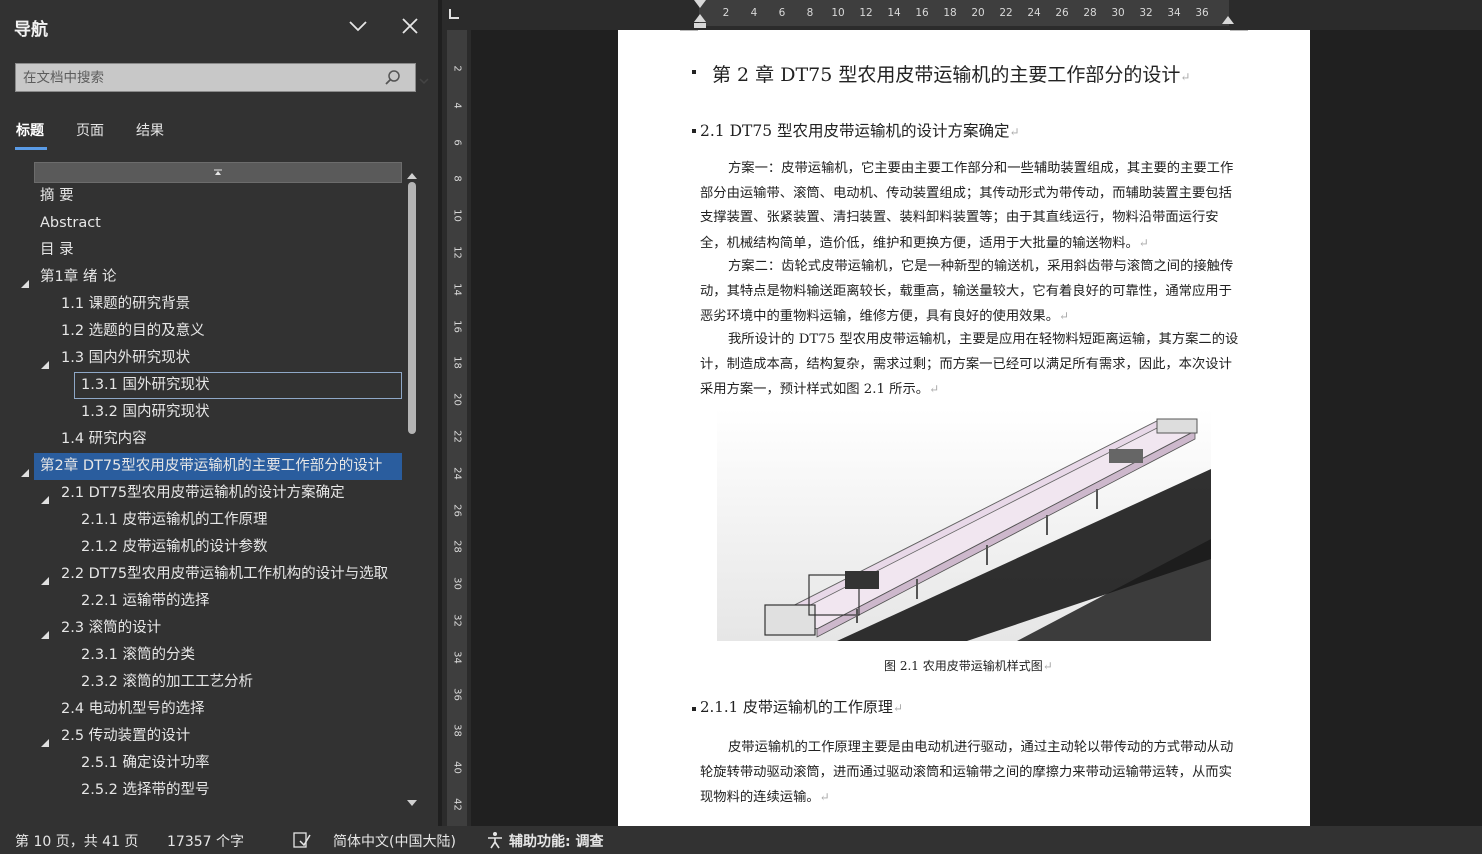 The image size is (1482, 854). Describe the element at coordinates (218, 574) in the screenshot. I see `nav-tree-item: 2.2 DT75型农用皮带运输机工作机构的设计与选取` at that location.